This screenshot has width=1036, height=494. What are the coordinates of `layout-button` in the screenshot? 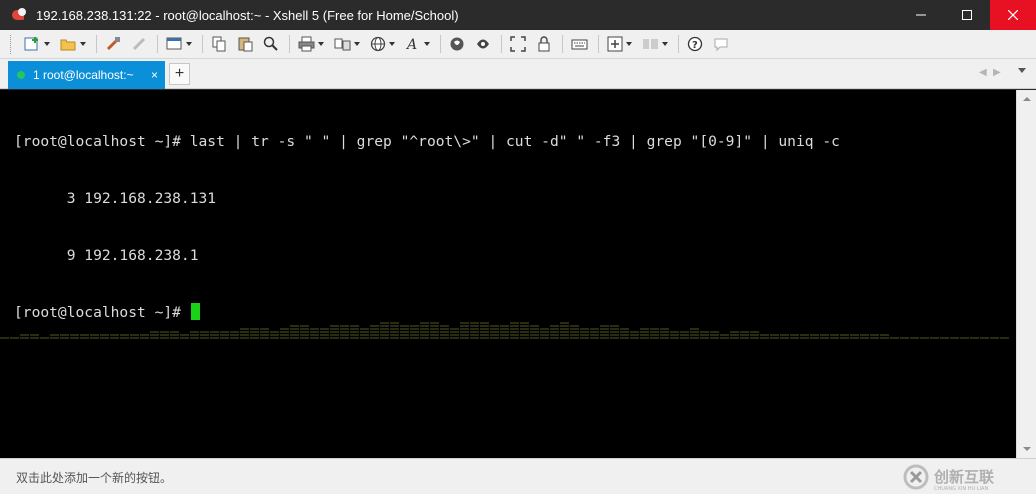 It's located at (655, 44).